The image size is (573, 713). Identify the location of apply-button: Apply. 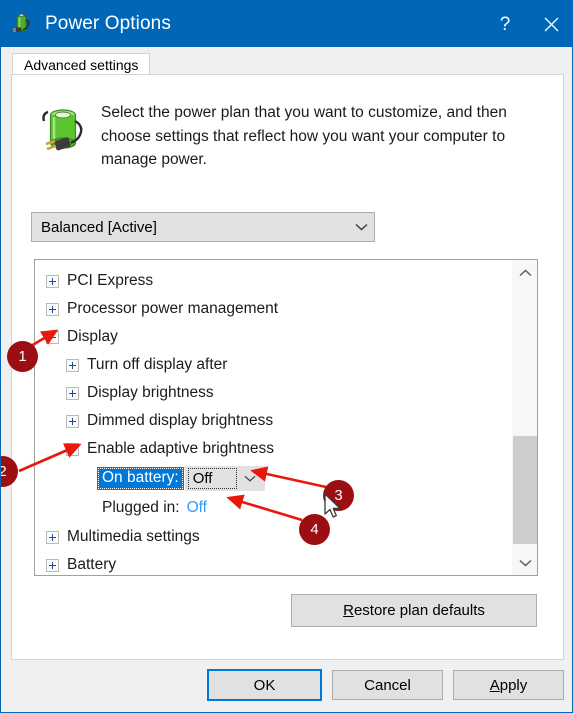
(508, 685).